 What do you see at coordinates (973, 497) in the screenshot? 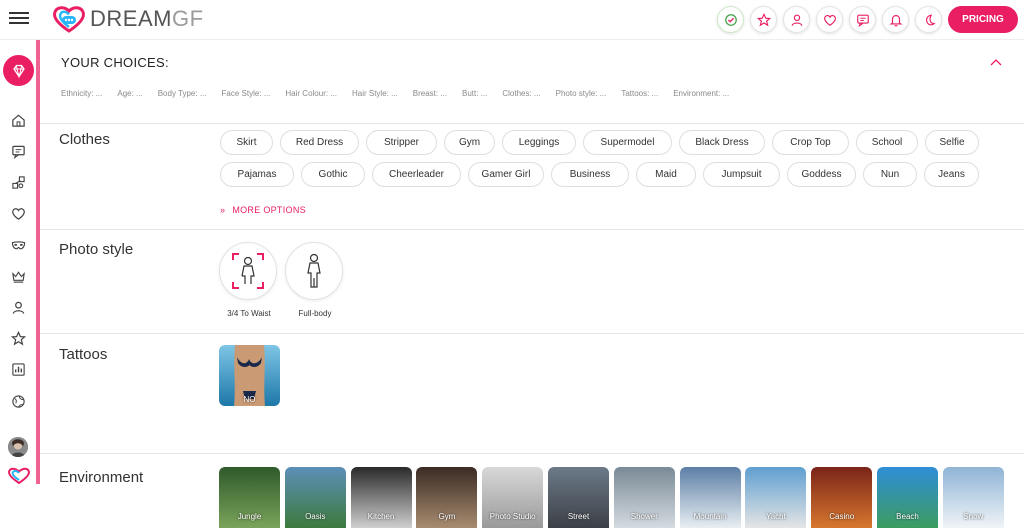
I see `environment-option: Snow` at bounding box center [973, 497].